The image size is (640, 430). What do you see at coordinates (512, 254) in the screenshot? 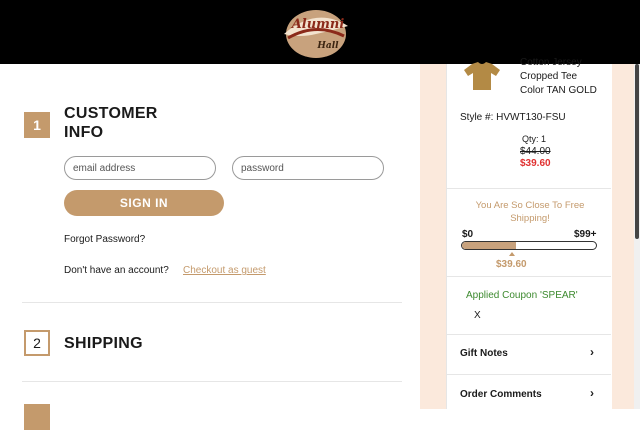
I see `progress-marker-icon` at bounding box center [512, 254].